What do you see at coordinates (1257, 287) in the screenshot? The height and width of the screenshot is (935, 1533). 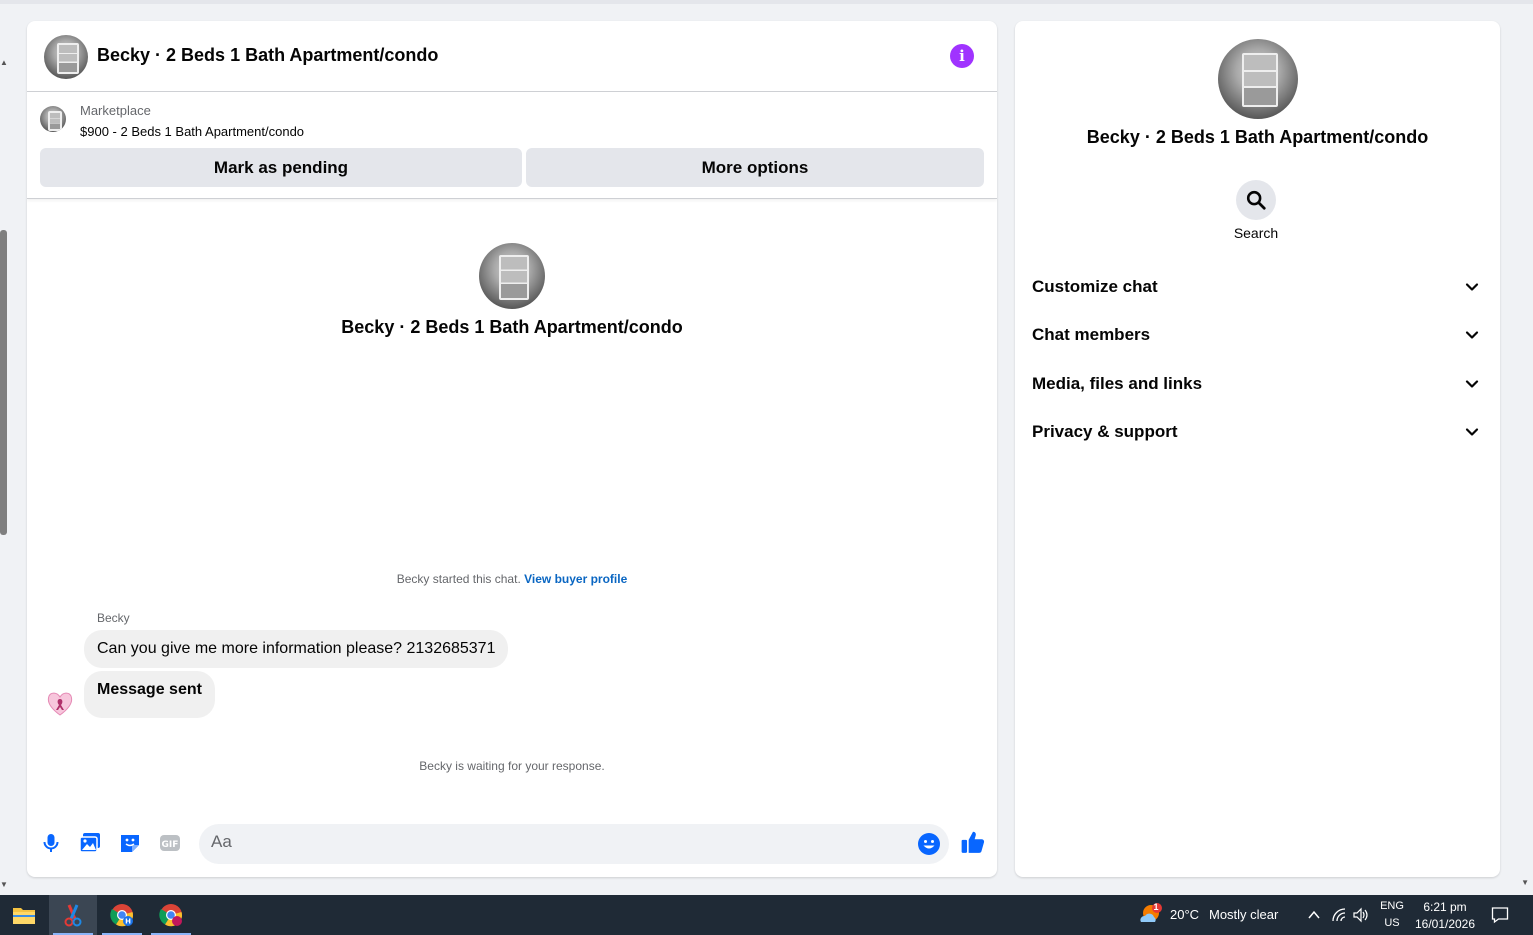 I see `section-customize-chat: Customize chat` at bounding box center [1257, 287].